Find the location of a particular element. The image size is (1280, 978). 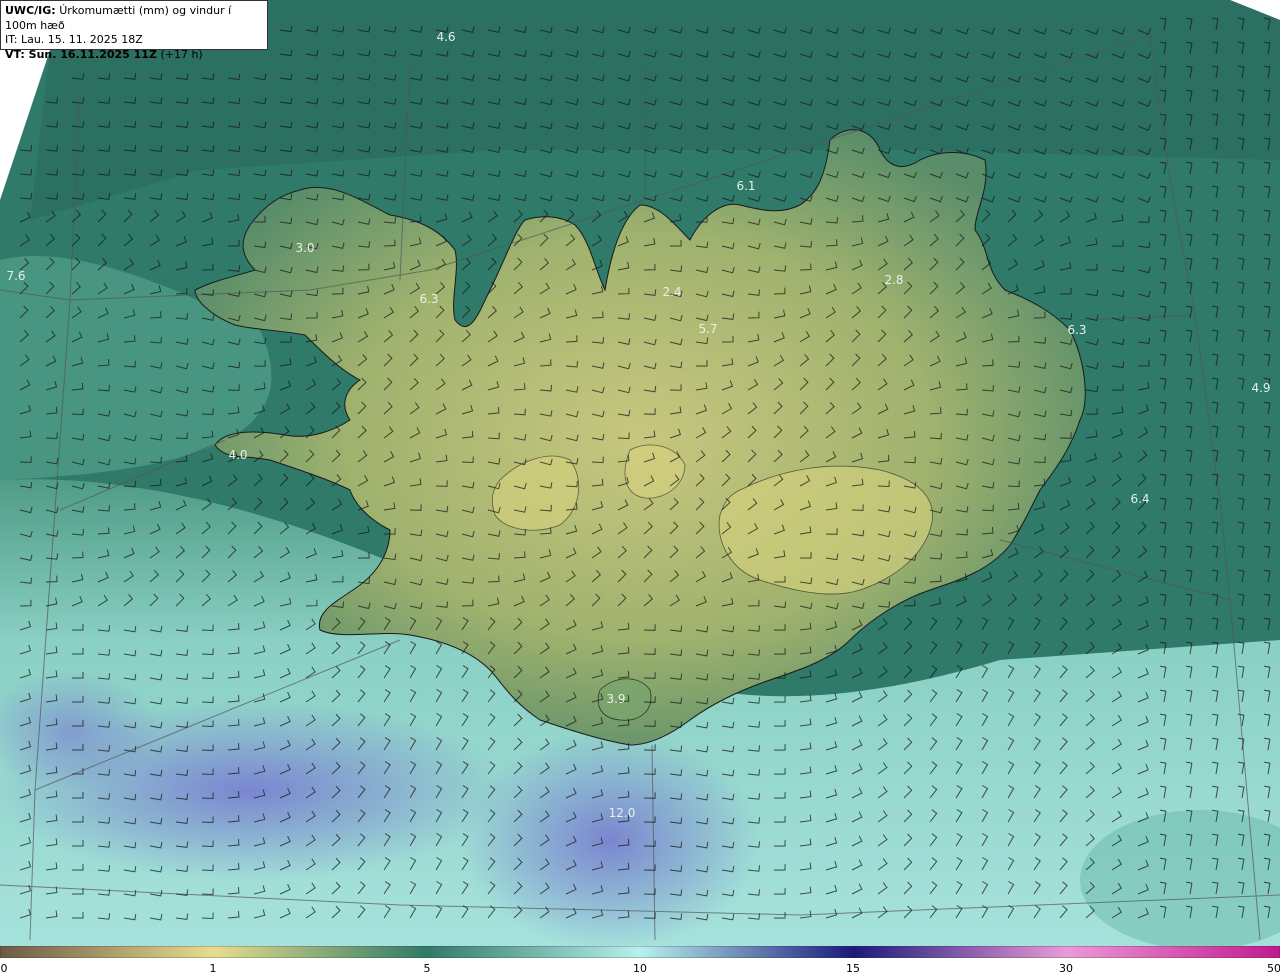

map-value-label: 4.6 is located at coordinates (445, 37).